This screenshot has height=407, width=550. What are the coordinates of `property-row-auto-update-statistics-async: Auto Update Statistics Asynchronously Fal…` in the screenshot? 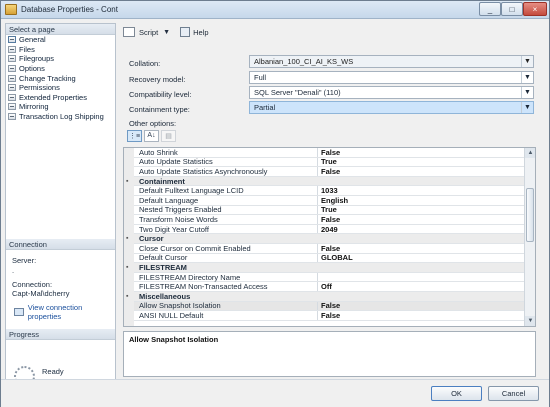 It's located at (330, 172).